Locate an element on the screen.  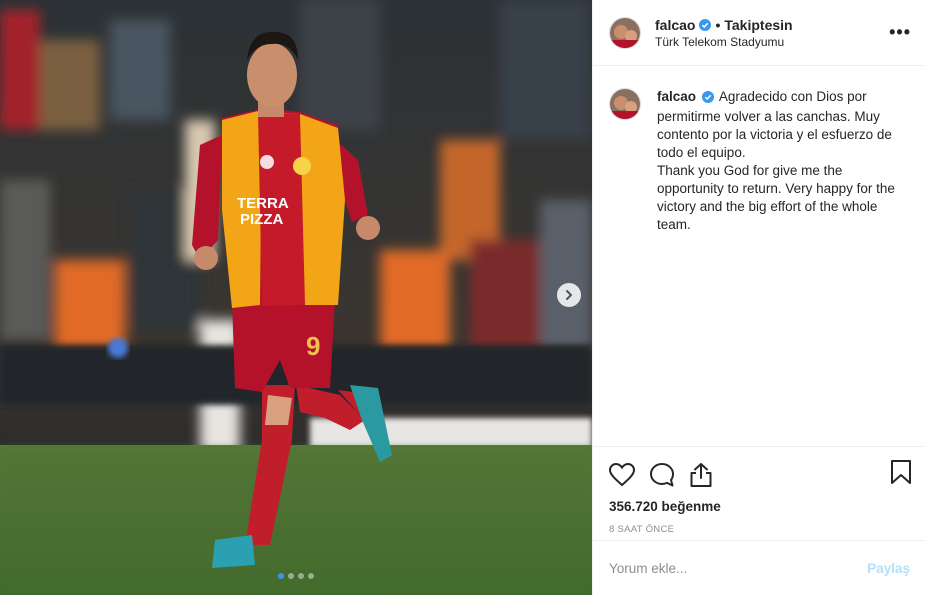
like-button is located at coordinates (622, 475).